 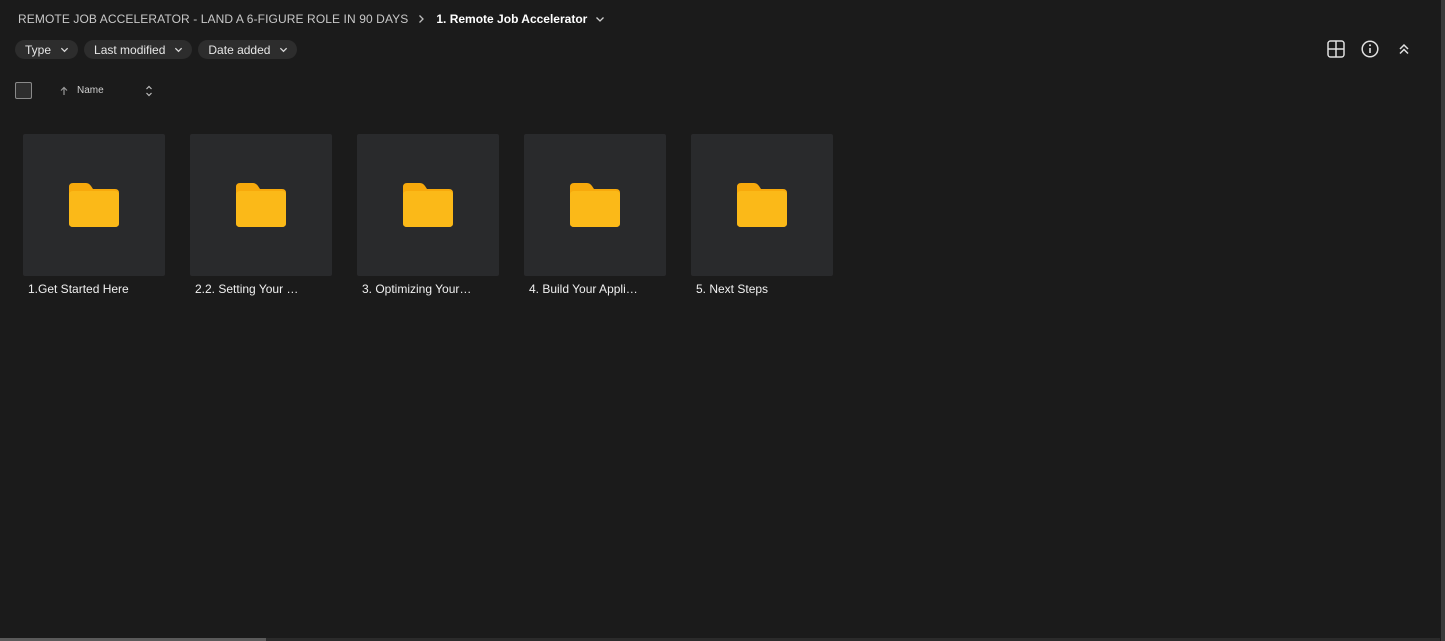 What do you see at coordinates (38, 49) in the screenshot?
I see `filter-type-label: Type` at bounding box center [38, 49].